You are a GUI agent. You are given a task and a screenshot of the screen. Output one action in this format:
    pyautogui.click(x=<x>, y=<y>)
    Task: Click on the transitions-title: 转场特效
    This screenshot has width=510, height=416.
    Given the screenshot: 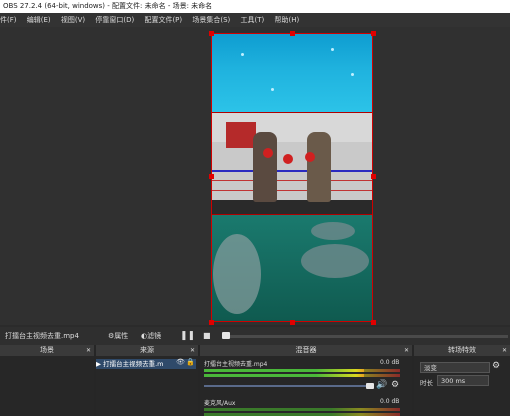 What is the action you would take?
    pyautogui.click(x=462, y=350)
    